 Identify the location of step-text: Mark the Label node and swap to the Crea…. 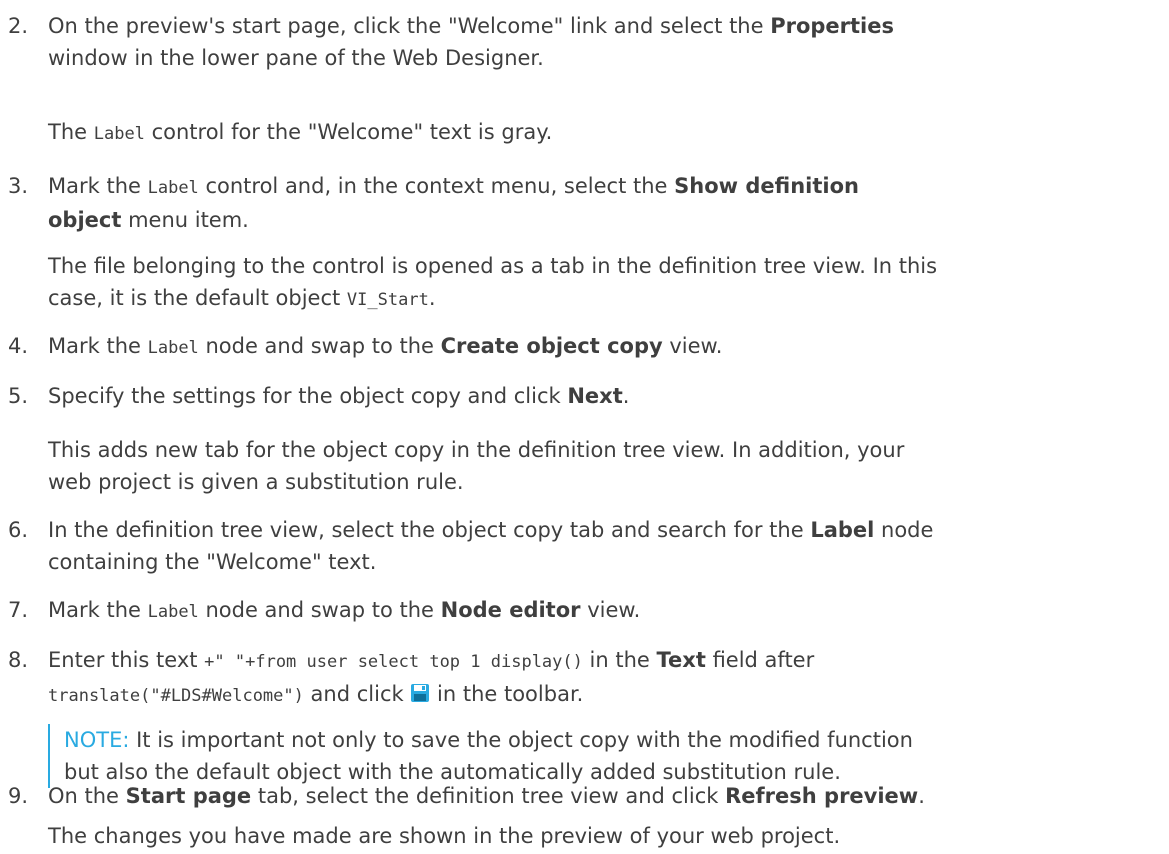
(601, 347).